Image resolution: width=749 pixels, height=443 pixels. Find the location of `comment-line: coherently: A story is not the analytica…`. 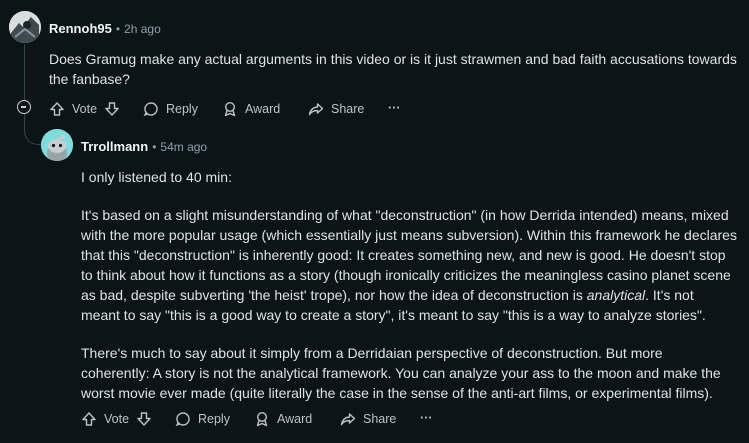

comment-line: coherently: A story is not the analytica… is located at coordinates (401, 373).